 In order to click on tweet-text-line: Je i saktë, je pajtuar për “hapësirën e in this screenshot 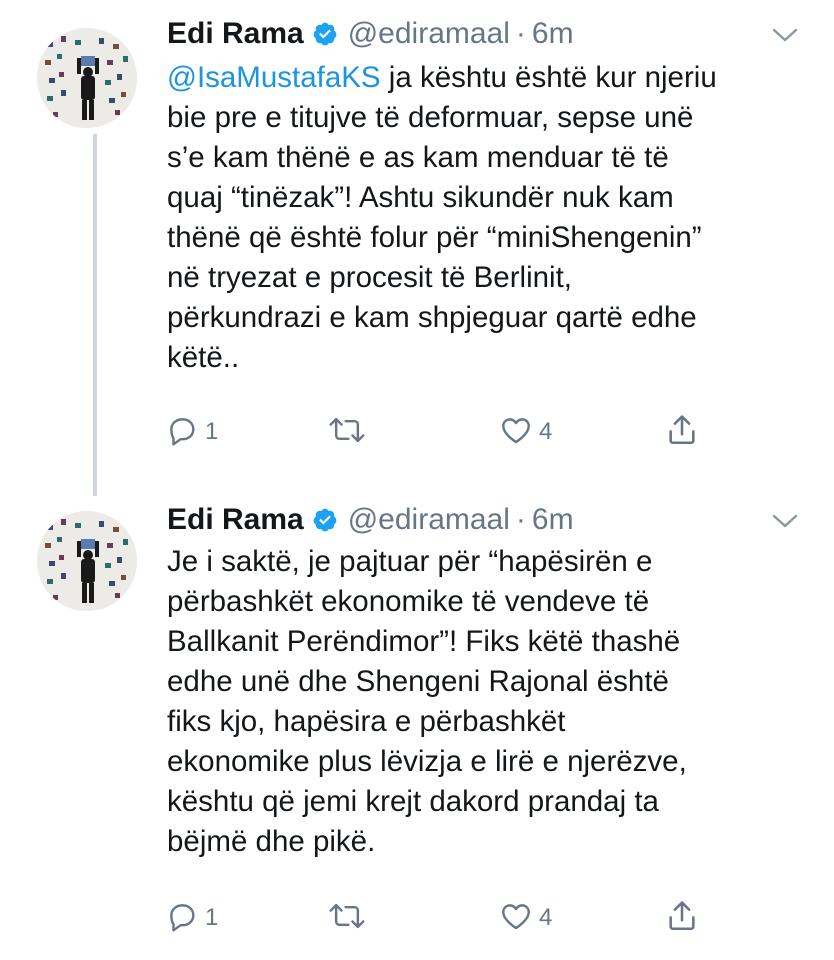, I will do `click(410, 561)`.